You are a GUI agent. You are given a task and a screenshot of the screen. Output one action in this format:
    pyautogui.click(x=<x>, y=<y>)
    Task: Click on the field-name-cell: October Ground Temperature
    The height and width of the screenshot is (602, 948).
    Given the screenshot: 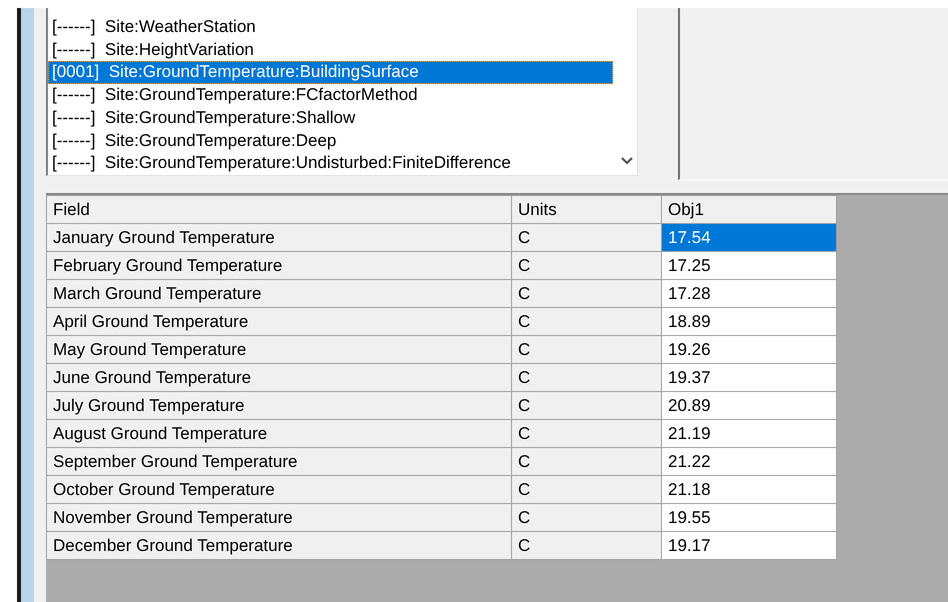 What is the action you would take?
    pyautogui.click(x=279, y=490)
    